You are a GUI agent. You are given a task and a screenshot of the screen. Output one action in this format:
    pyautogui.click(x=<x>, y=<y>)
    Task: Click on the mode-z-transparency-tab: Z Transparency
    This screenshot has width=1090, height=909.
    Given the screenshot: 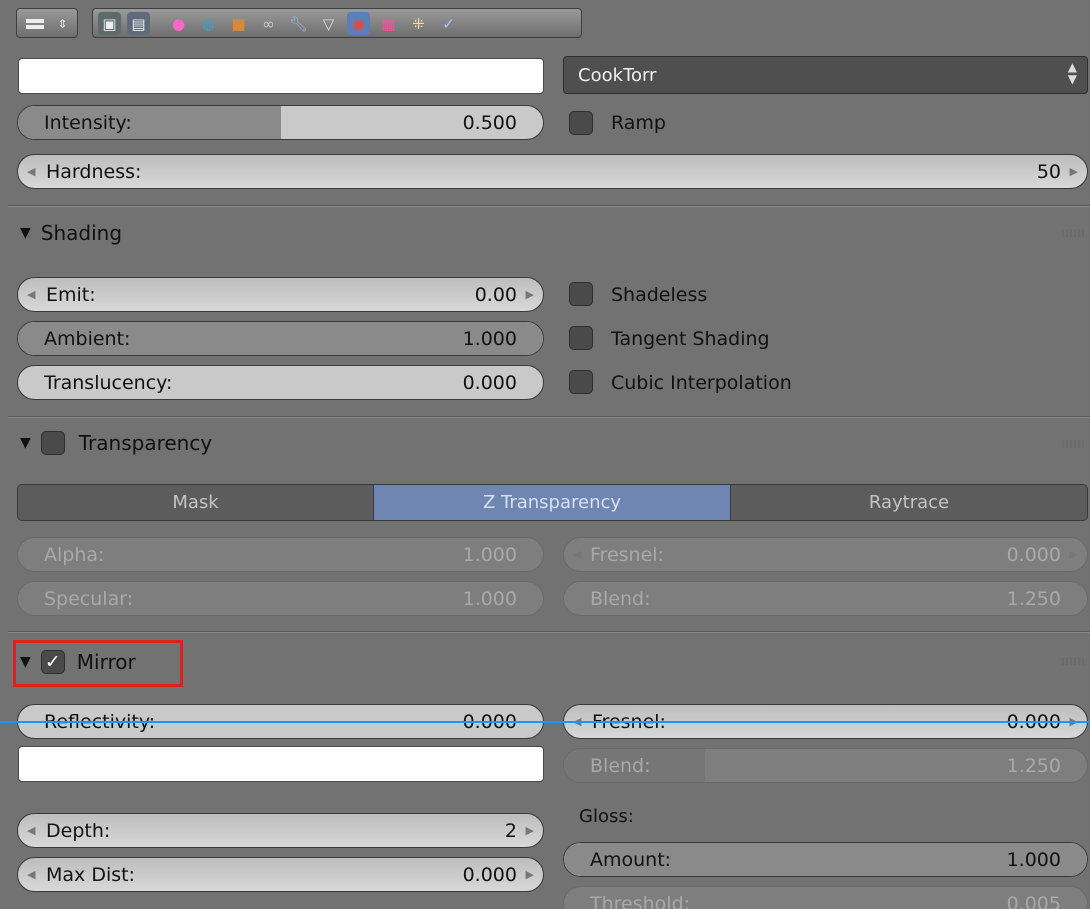 What is the action you would take?
    pyautogui.click(x=552, y=502)
    